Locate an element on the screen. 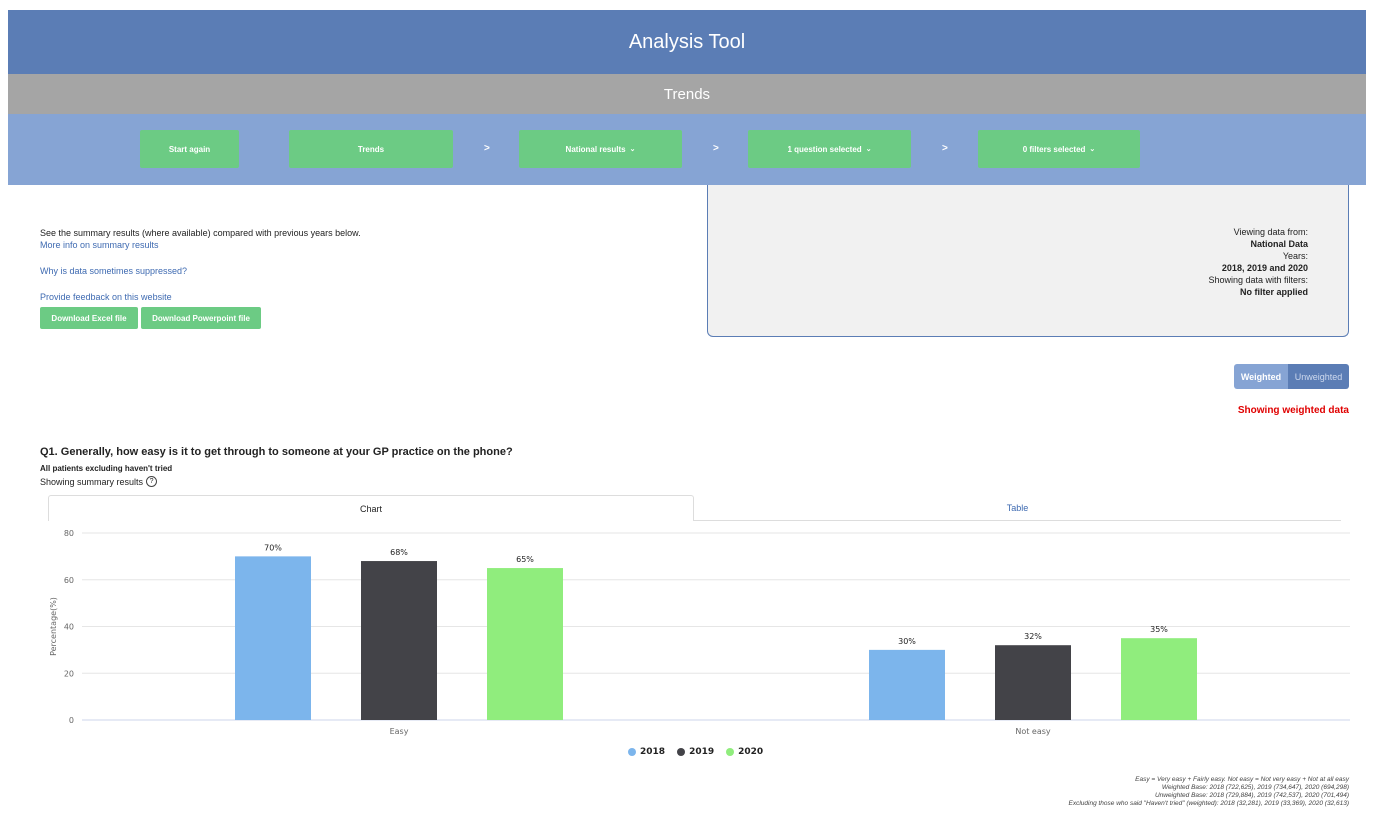  weighting-toggle: Weighted Unweighted is located at coordinates (1291, 376).